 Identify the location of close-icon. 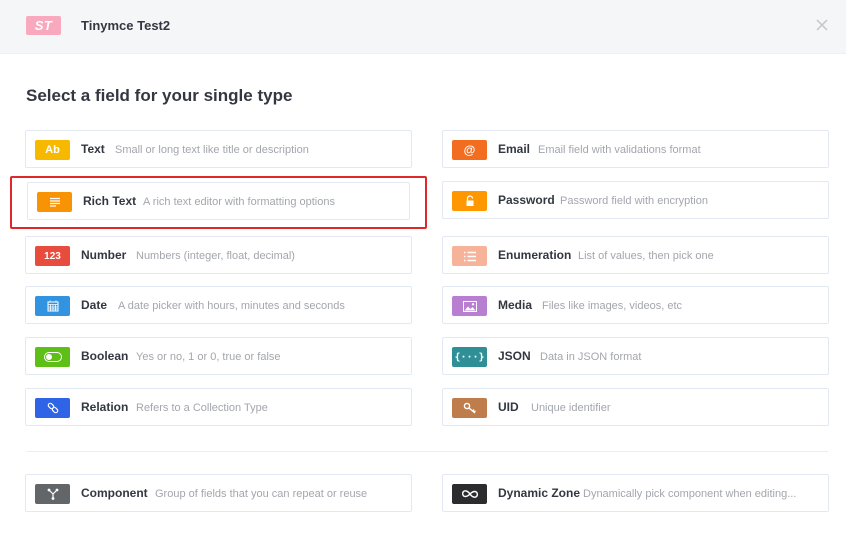
(822, 25).